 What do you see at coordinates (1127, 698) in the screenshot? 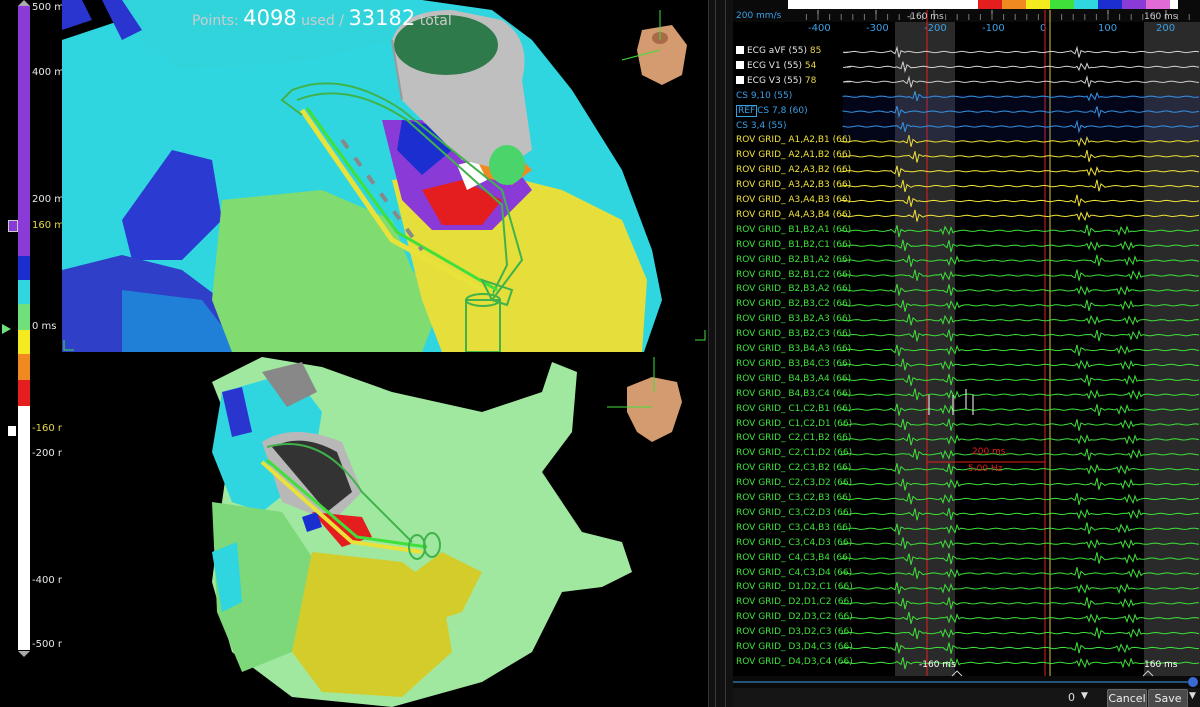
I see `cancel-button: Cancel` at bounding box center [1127, 698].